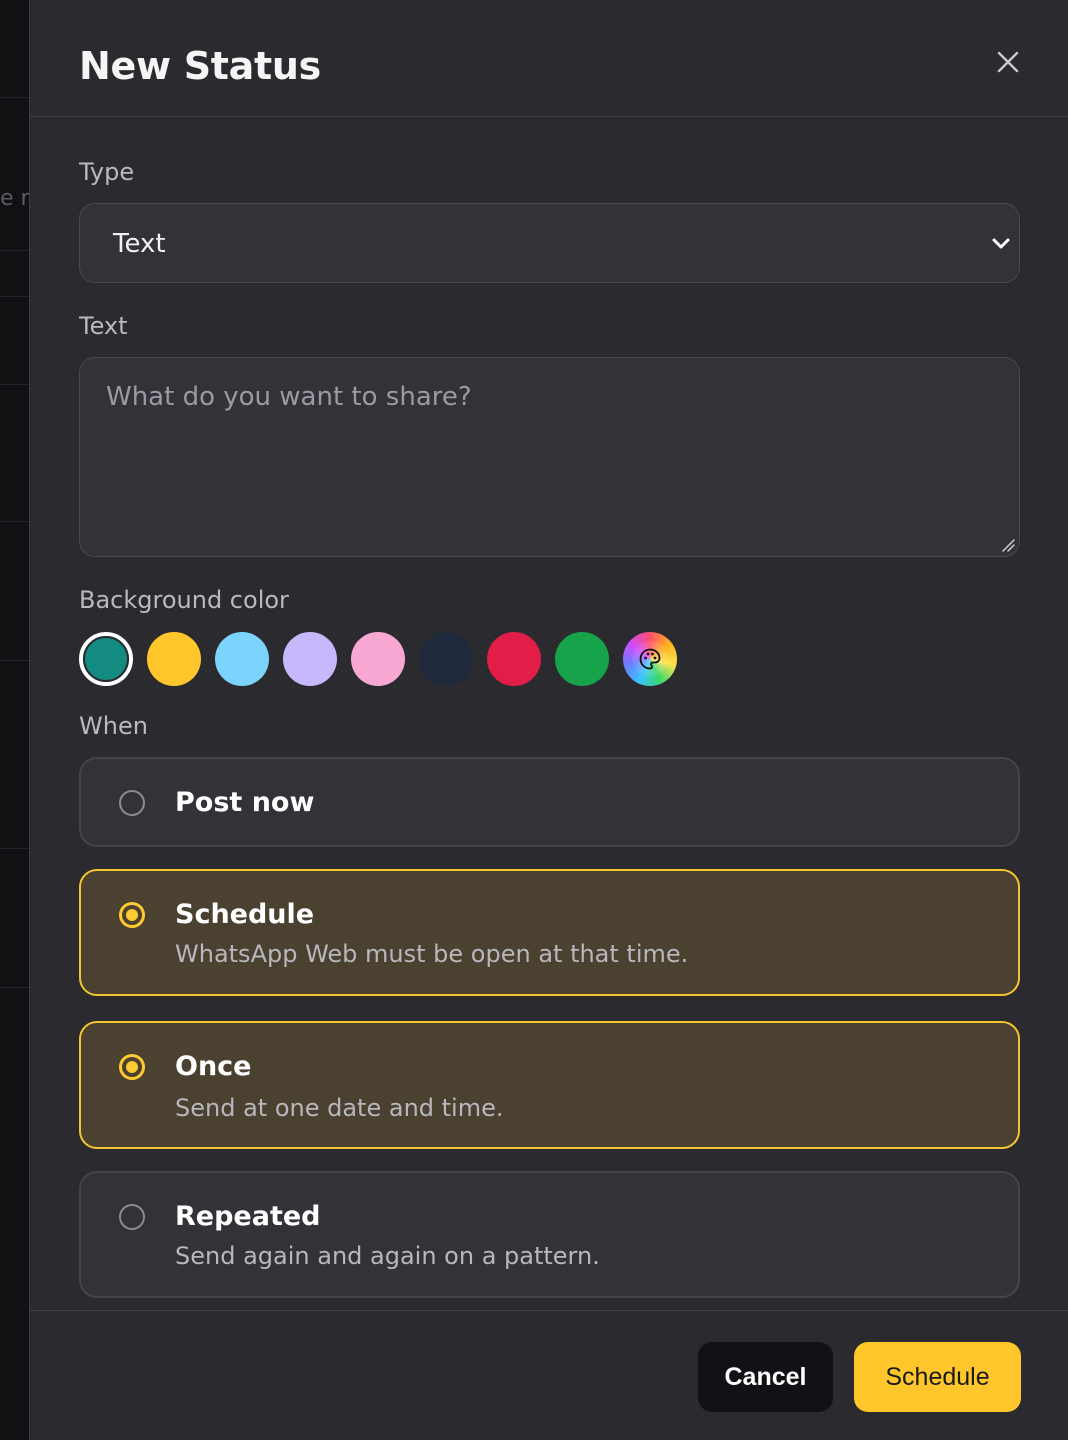  What do you see at coordinates (549, 243) in the screenshot?
I see `type-select: Text` at bounding box center [549, 243].